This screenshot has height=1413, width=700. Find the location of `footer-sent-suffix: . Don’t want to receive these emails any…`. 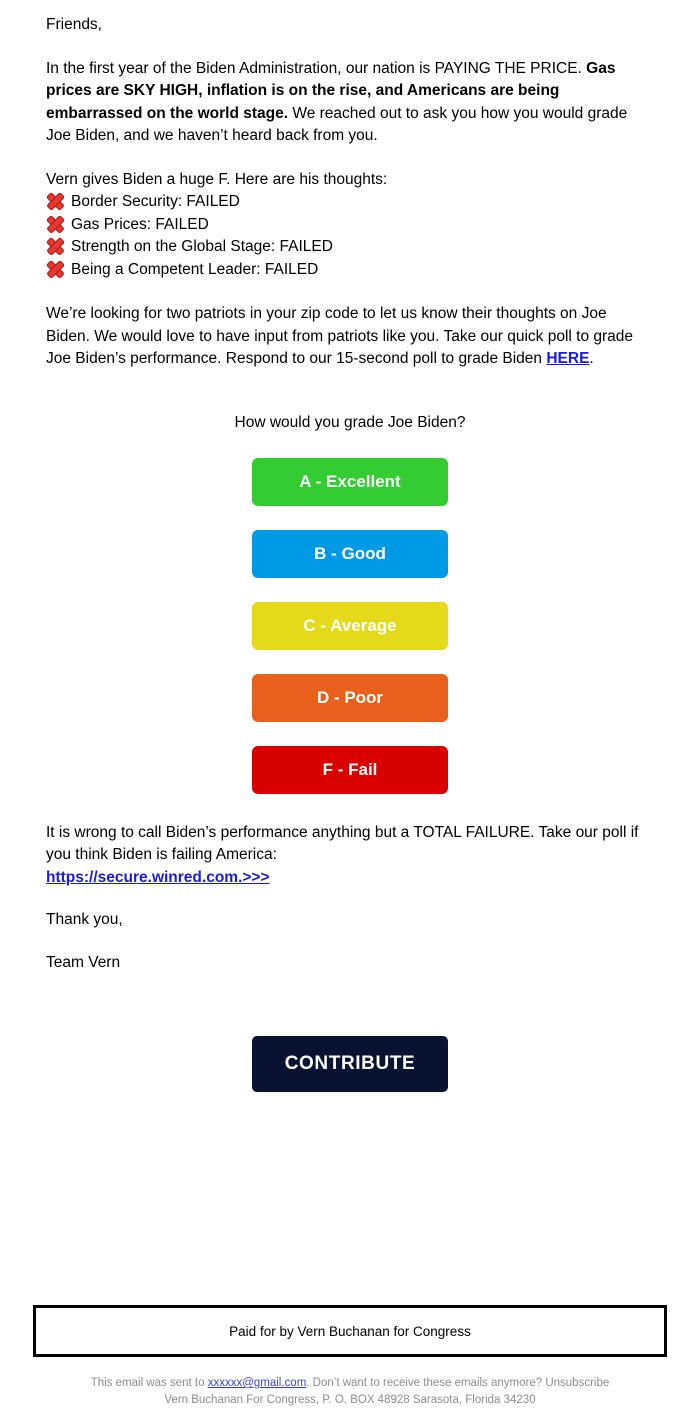

footer-sent-suffix: . Don’t want to receive these emails any… is located at coordinates (458, 1383).